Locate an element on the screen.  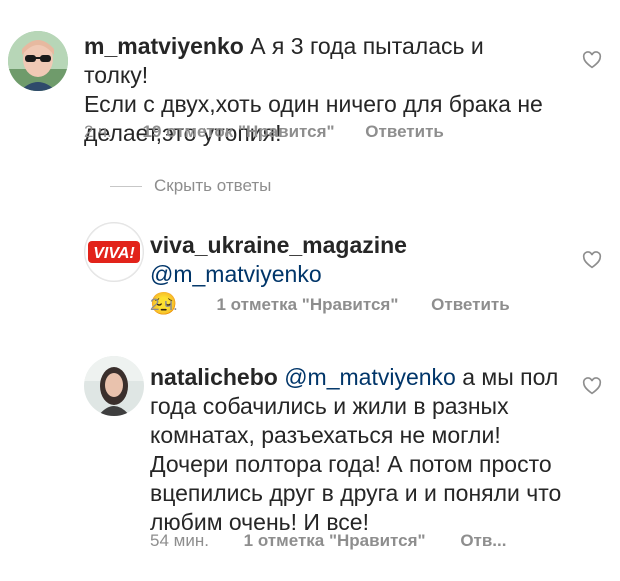
avatar: VIVA! is located at coordinates (114, 252).